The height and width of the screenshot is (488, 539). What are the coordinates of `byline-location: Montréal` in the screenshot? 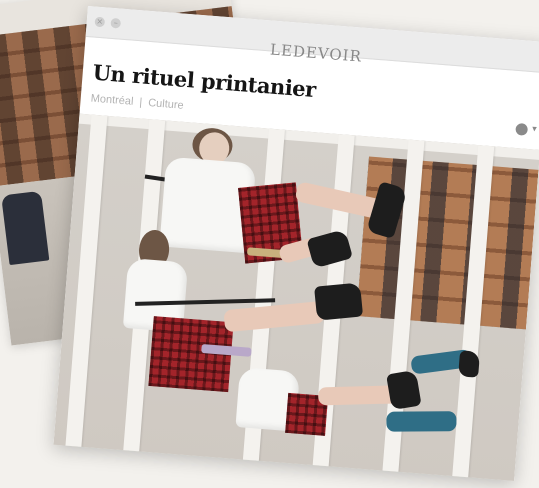 It's located at (112, 100).